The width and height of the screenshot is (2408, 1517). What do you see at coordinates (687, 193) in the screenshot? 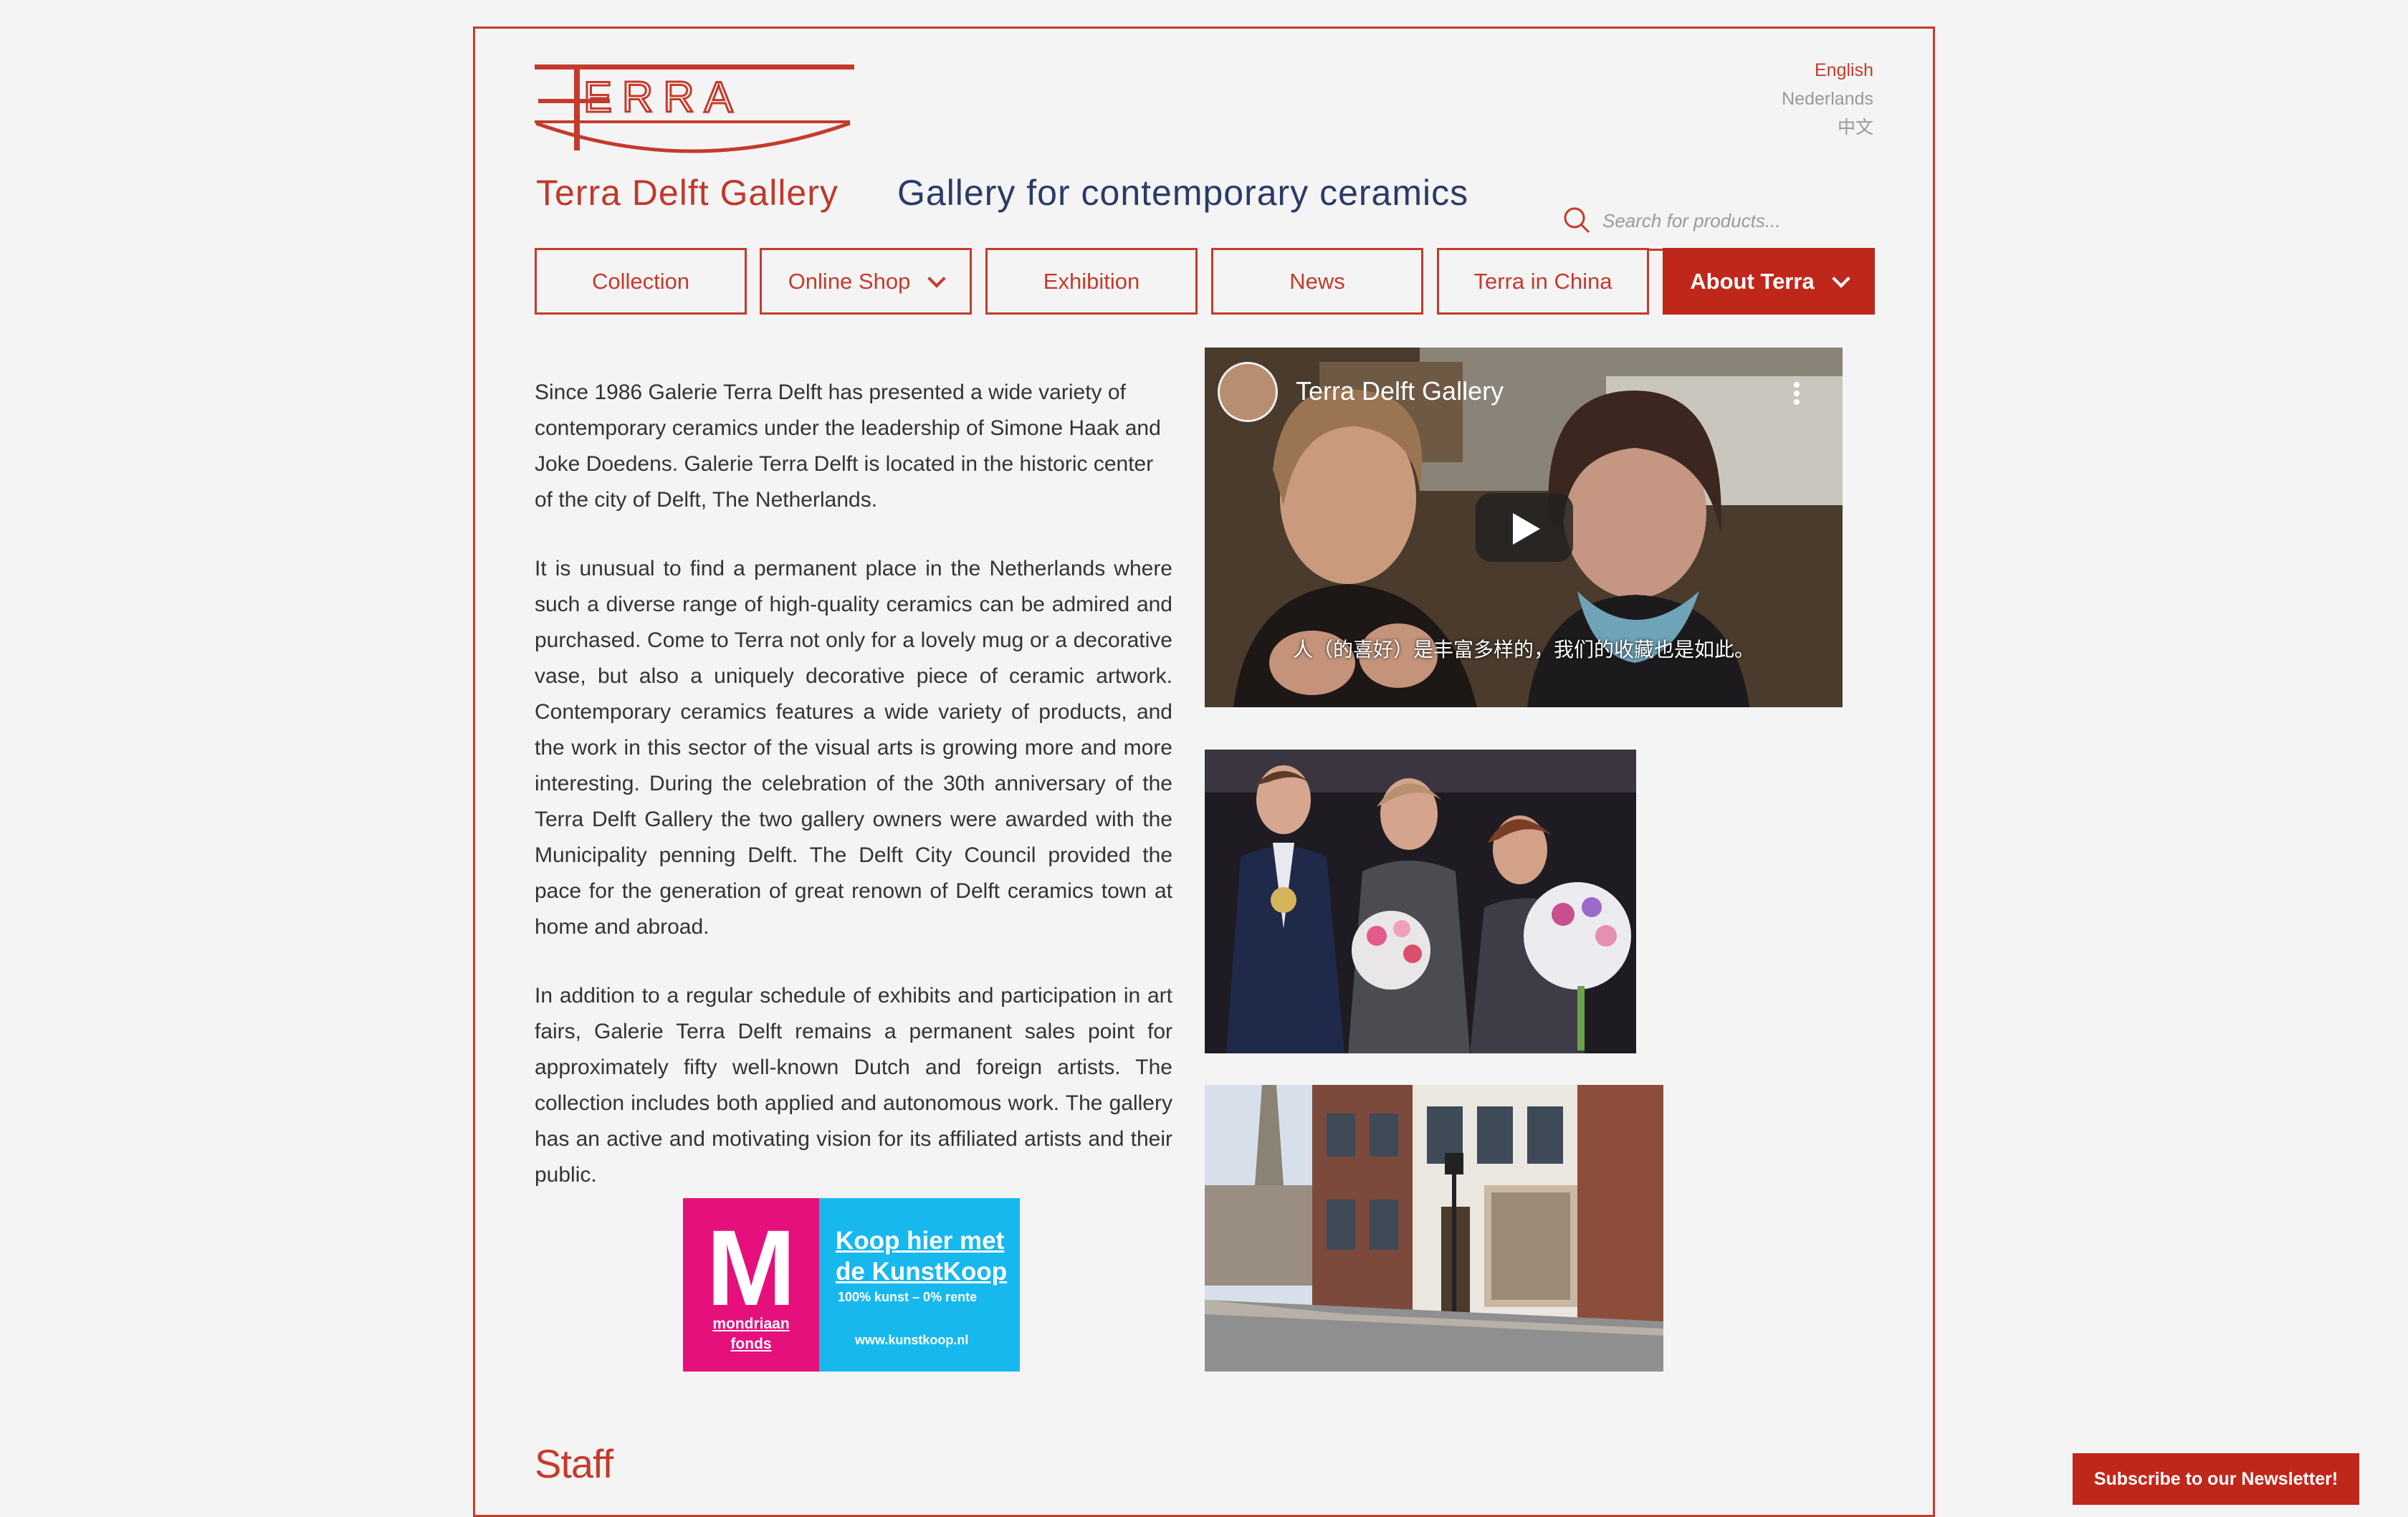
I see `brand-name: Terra Delft Gallery` at bounding box center [687, 193].